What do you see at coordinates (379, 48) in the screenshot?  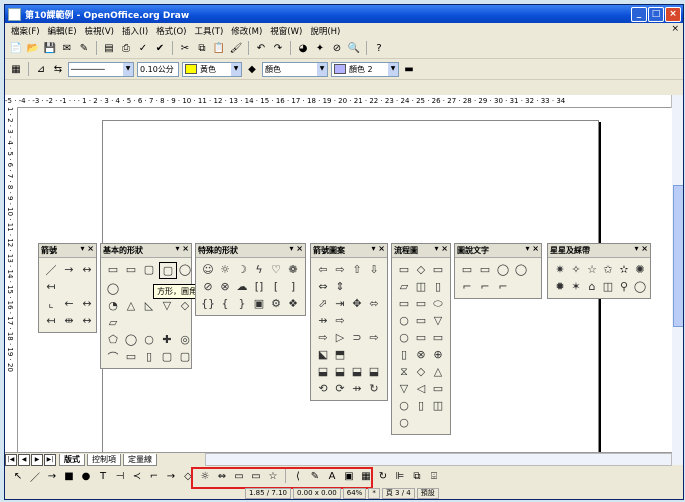 I see `help-icon: ?` at bounding box center [379, 48].